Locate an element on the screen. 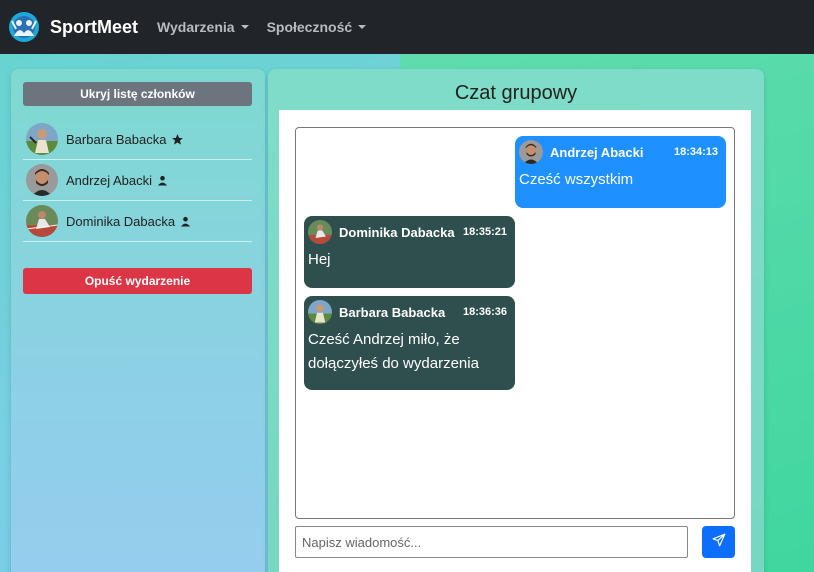 This screenshot has height=572, width=814. brand: SportMeet is located at coordinates (73, 27).